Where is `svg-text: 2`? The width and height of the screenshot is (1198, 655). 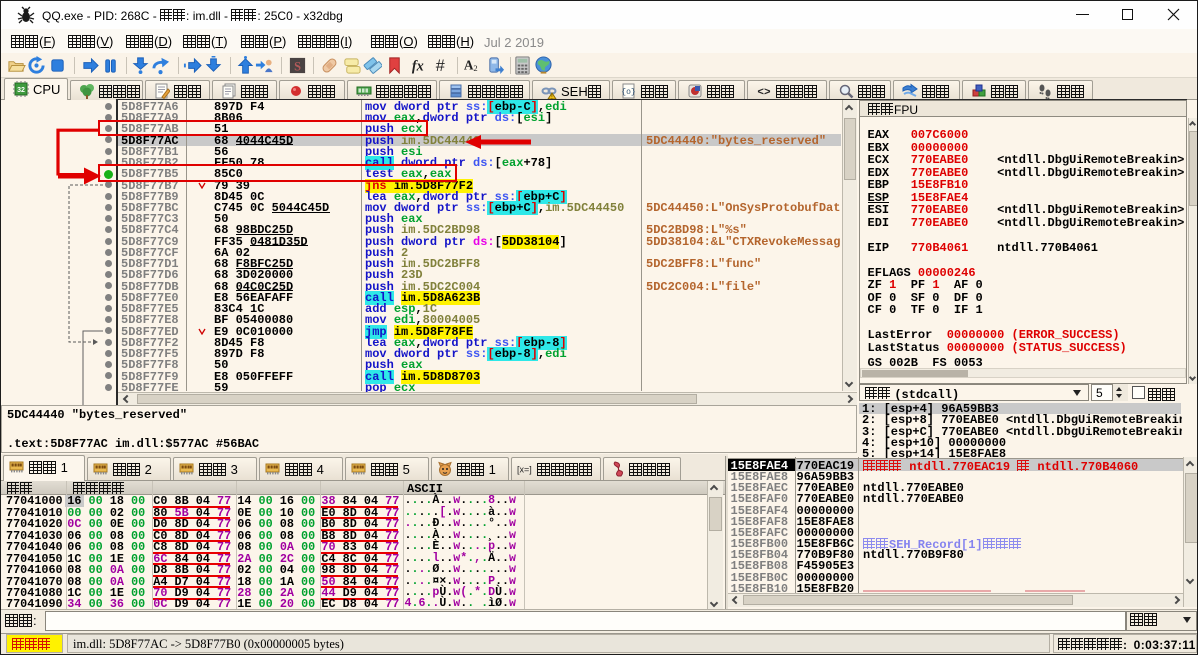
svg-text: 2 is located at coordinates (475, 68).